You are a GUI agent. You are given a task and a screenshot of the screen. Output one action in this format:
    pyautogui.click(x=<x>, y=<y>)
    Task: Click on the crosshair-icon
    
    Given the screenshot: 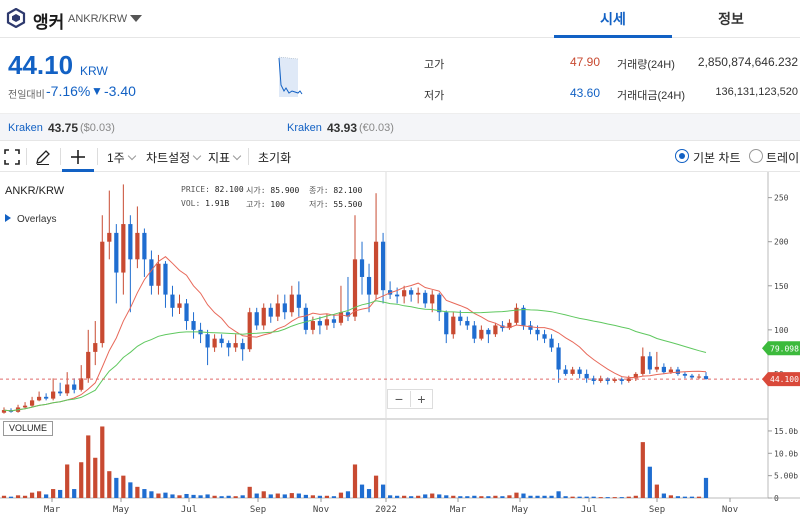 What is the action you would take?
    pyautogui.click(x=78, y=157)
    